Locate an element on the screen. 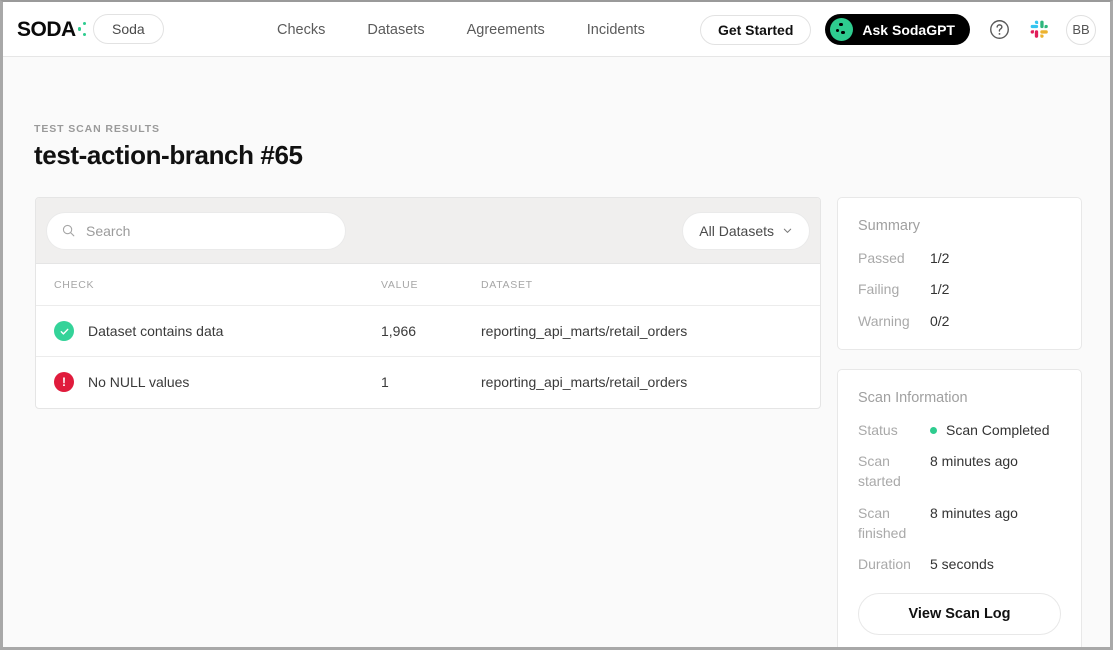  scan-information-title: Scan Information is located at coordinates (913, 397).